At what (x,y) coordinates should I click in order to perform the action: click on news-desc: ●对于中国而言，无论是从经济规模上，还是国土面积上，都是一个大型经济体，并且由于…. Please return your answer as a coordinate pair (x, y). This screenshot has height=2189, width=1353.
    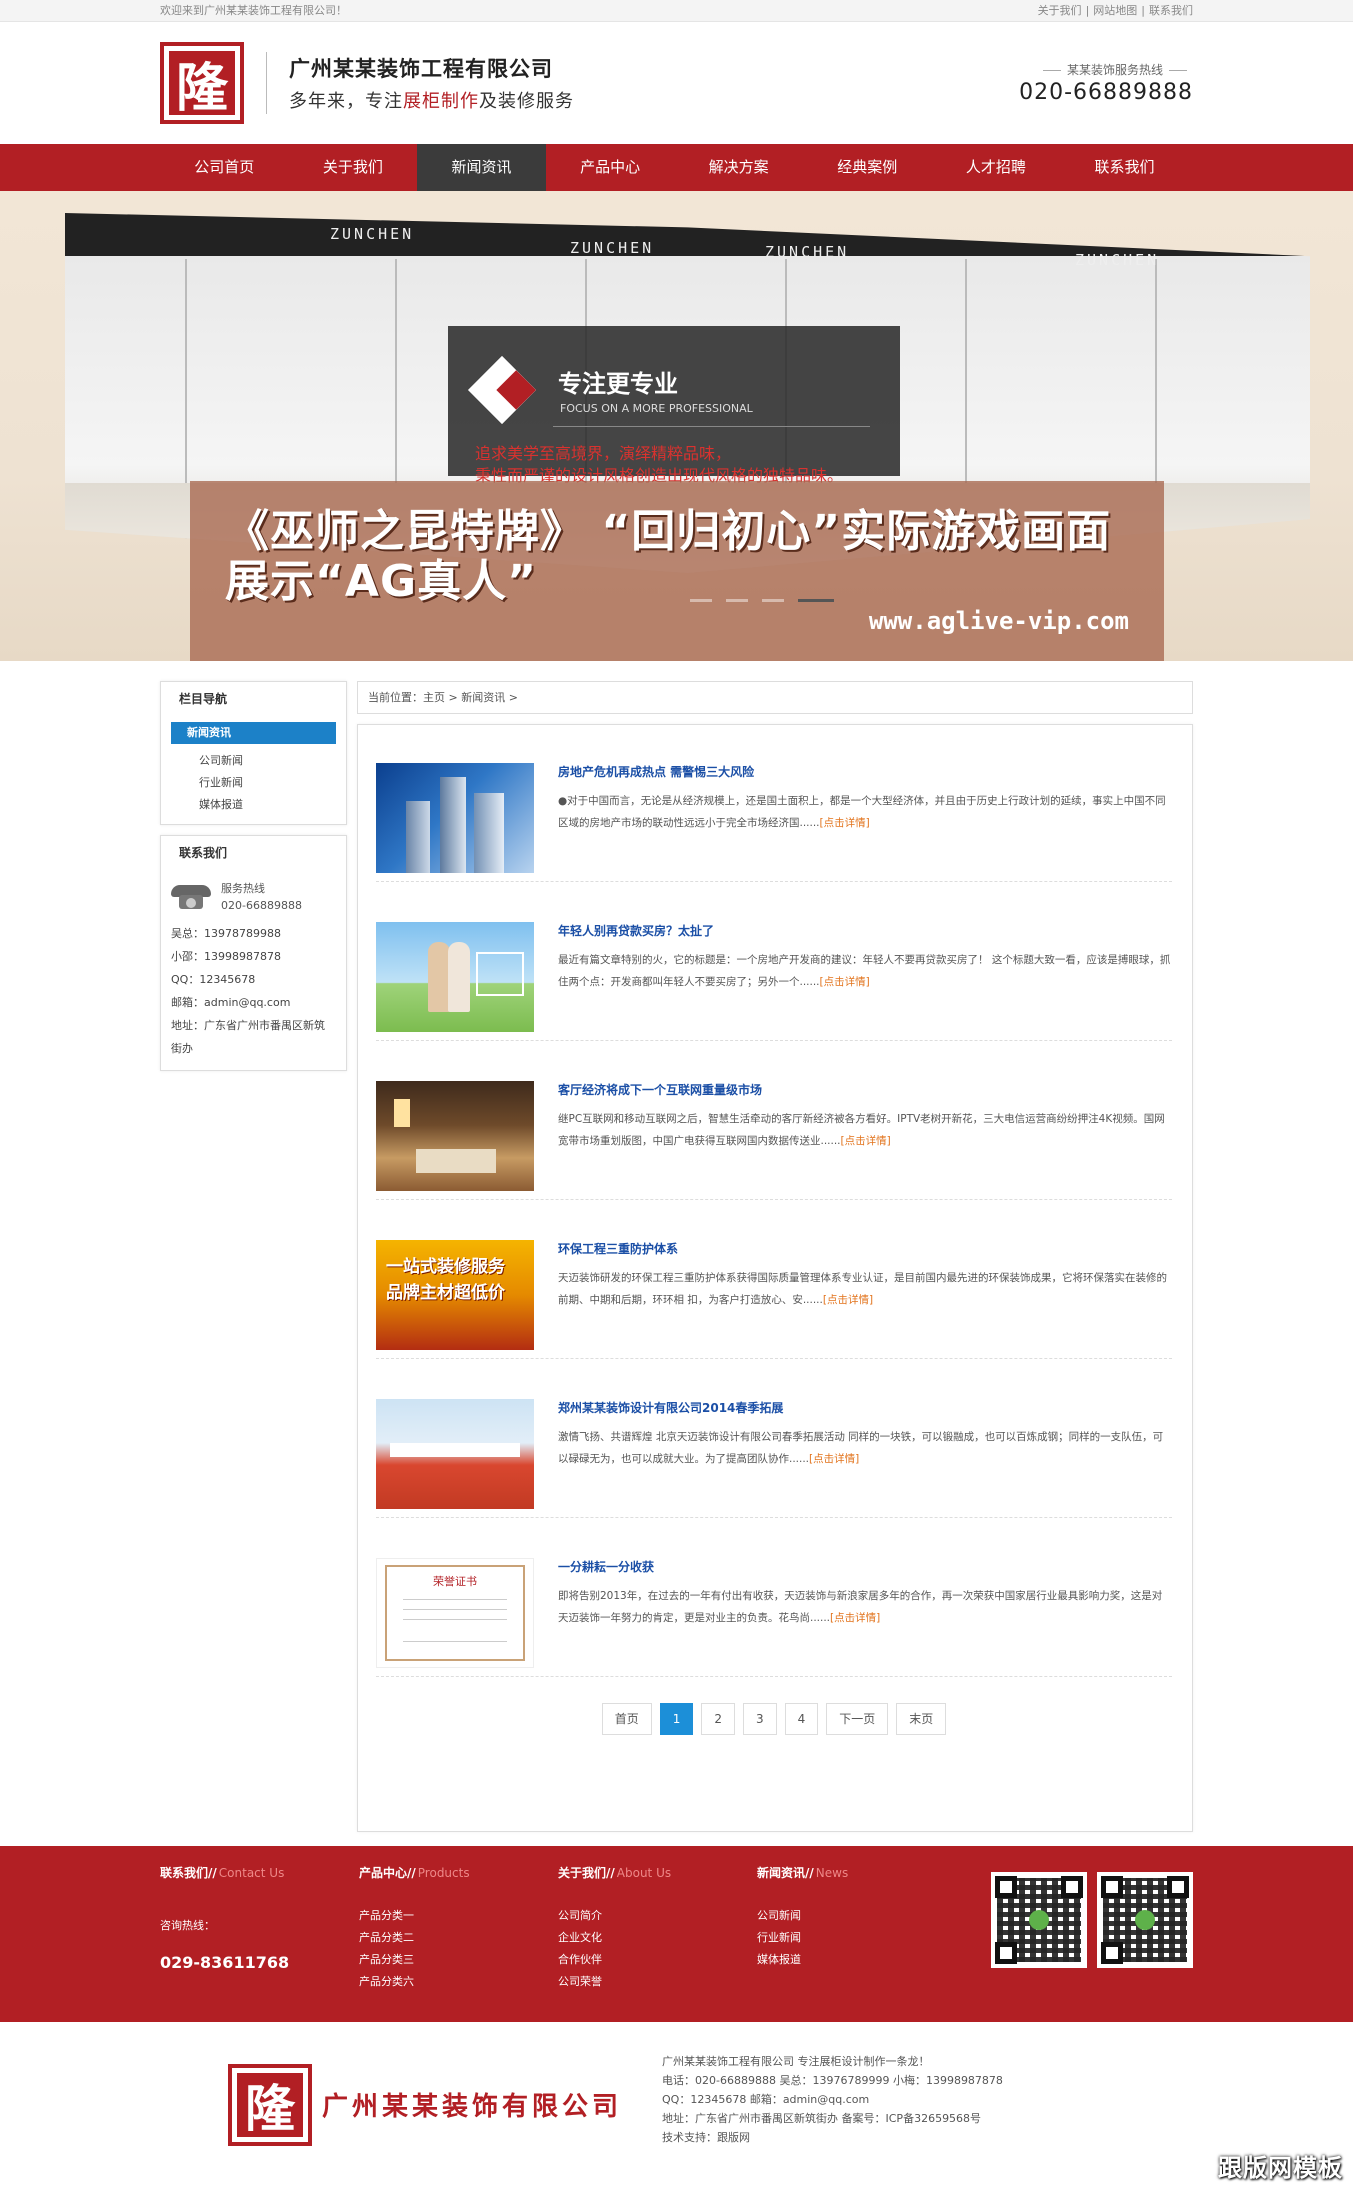
    Looking at the image, I should click on (862, 812).